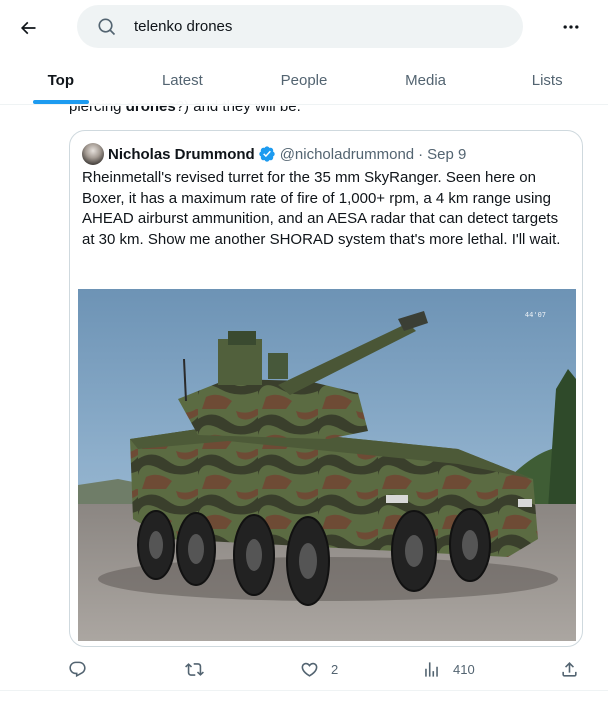 This screenshot has width=608, height=701. What do you see at coordinates (181, 154) in the screenshot?
I see `author-name: Nicholas Drummond` at bounding box center [181, 154].